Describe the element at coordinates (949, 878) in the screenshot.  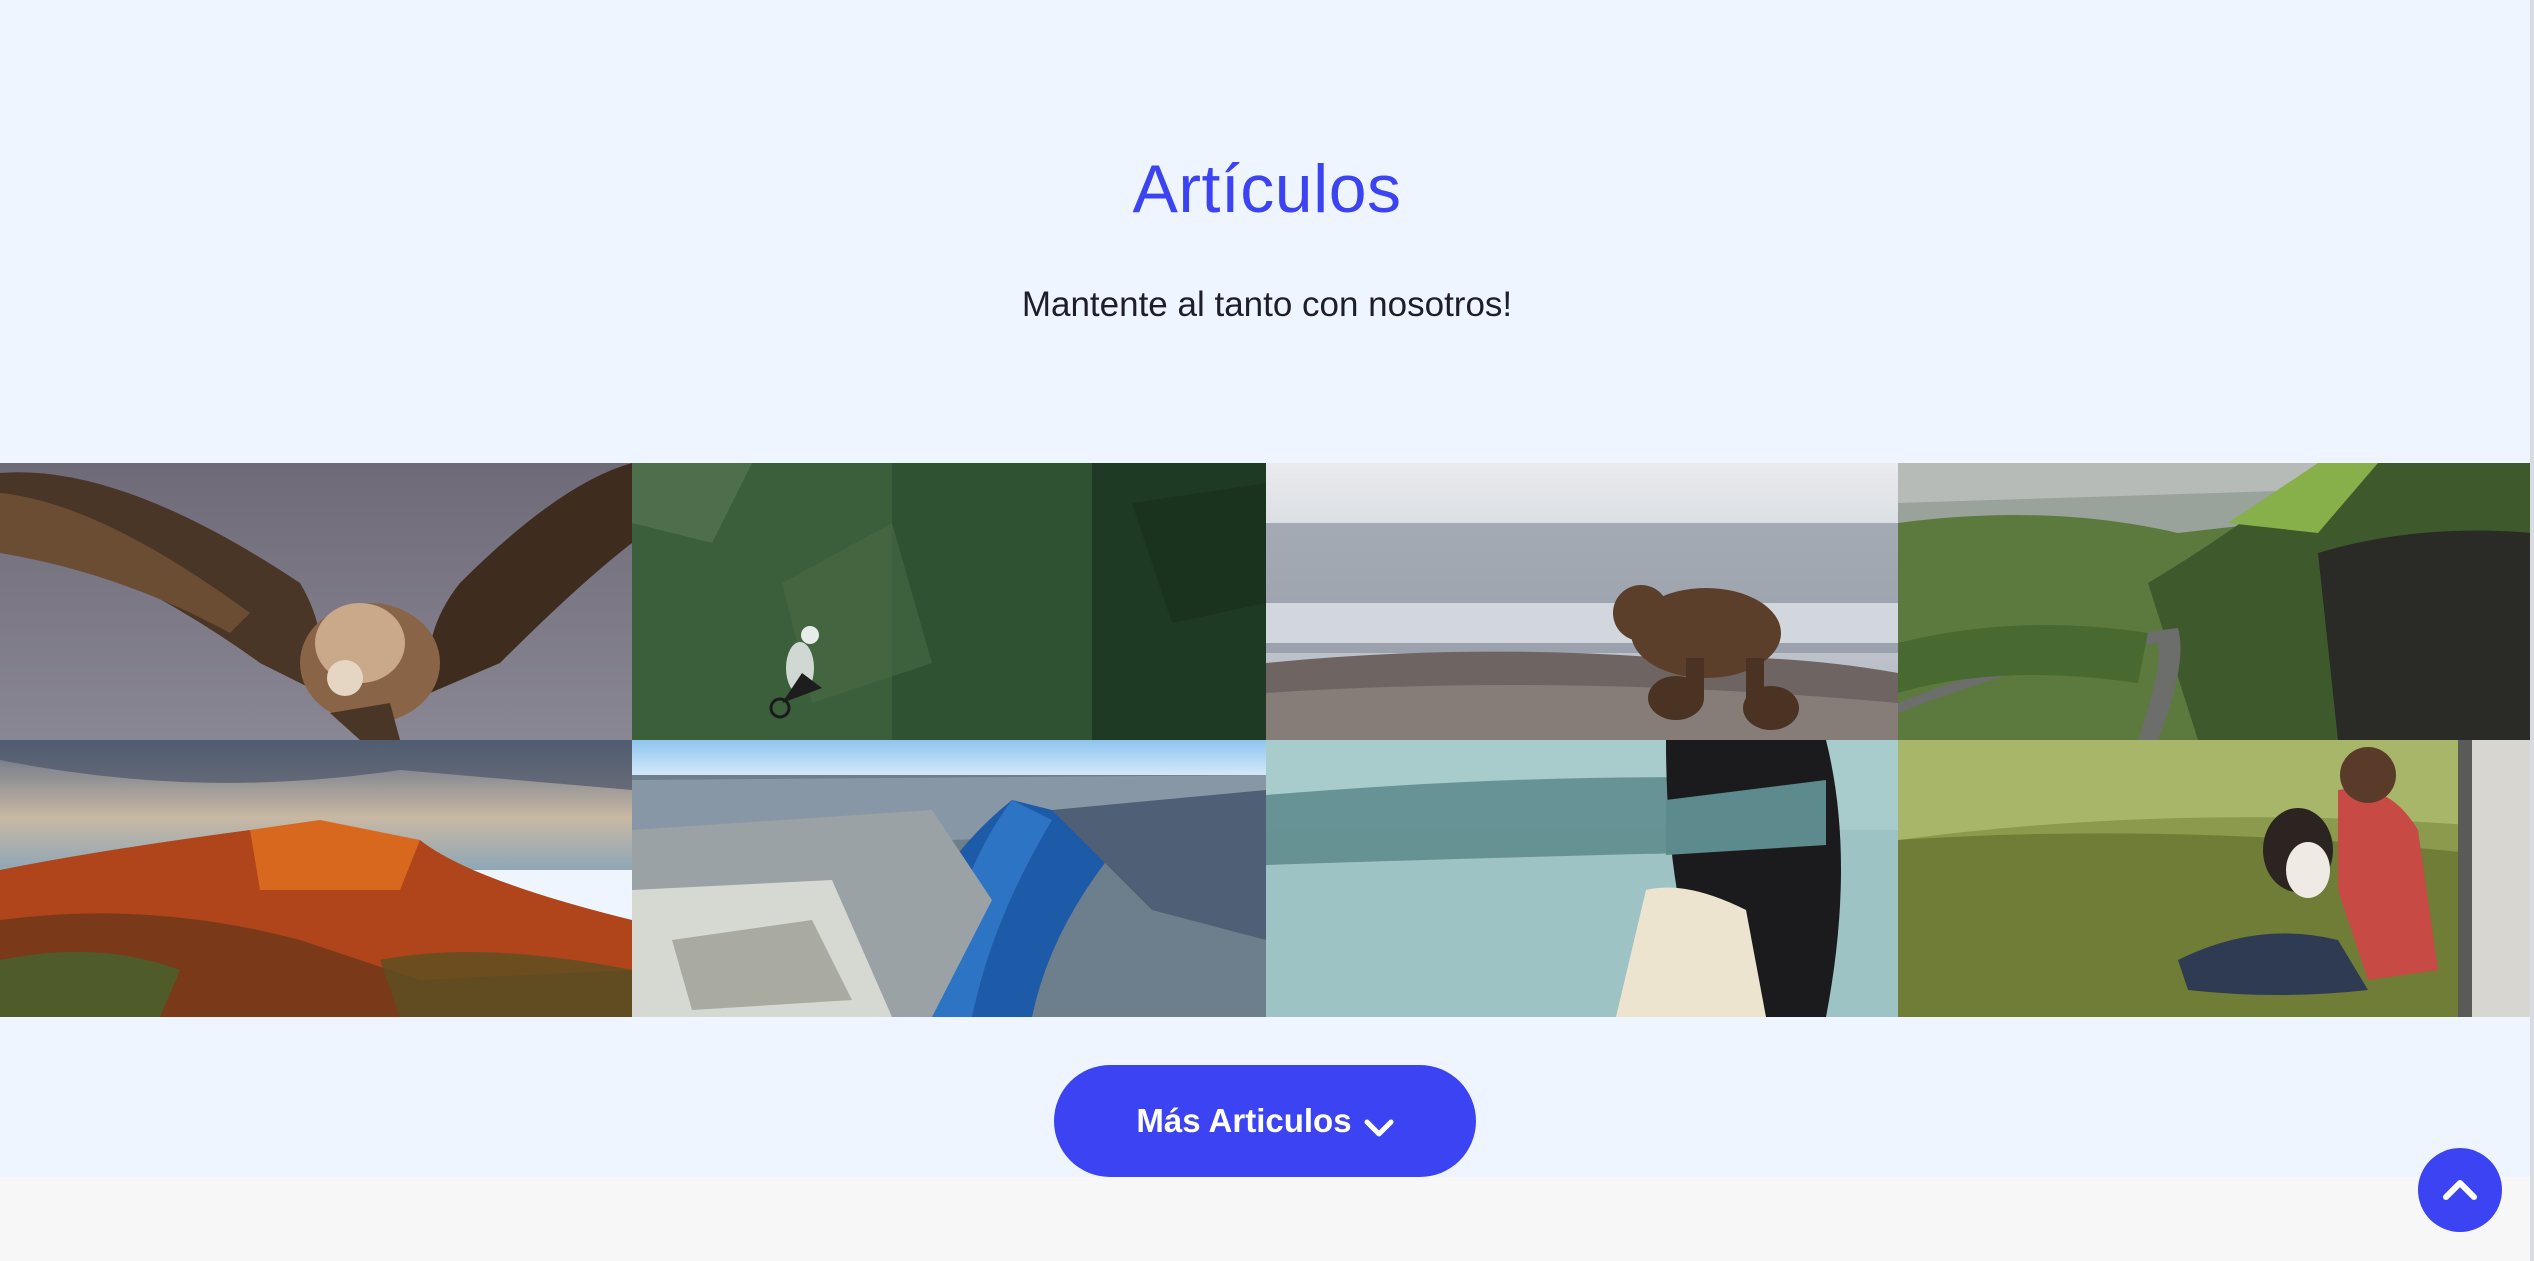
I see `article-image-fjord` at that location.